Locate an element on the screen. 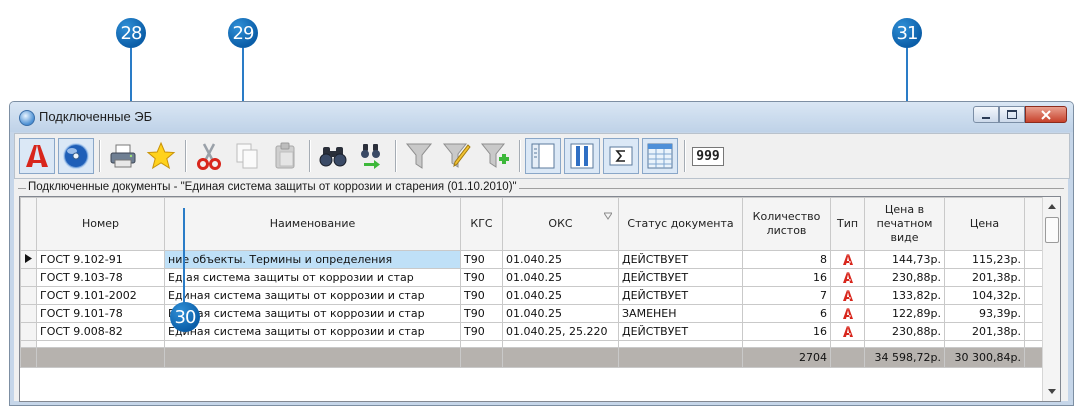 This screenshot has height=410, width=1078. col-number: Номер is located at coordinates (100, 224).